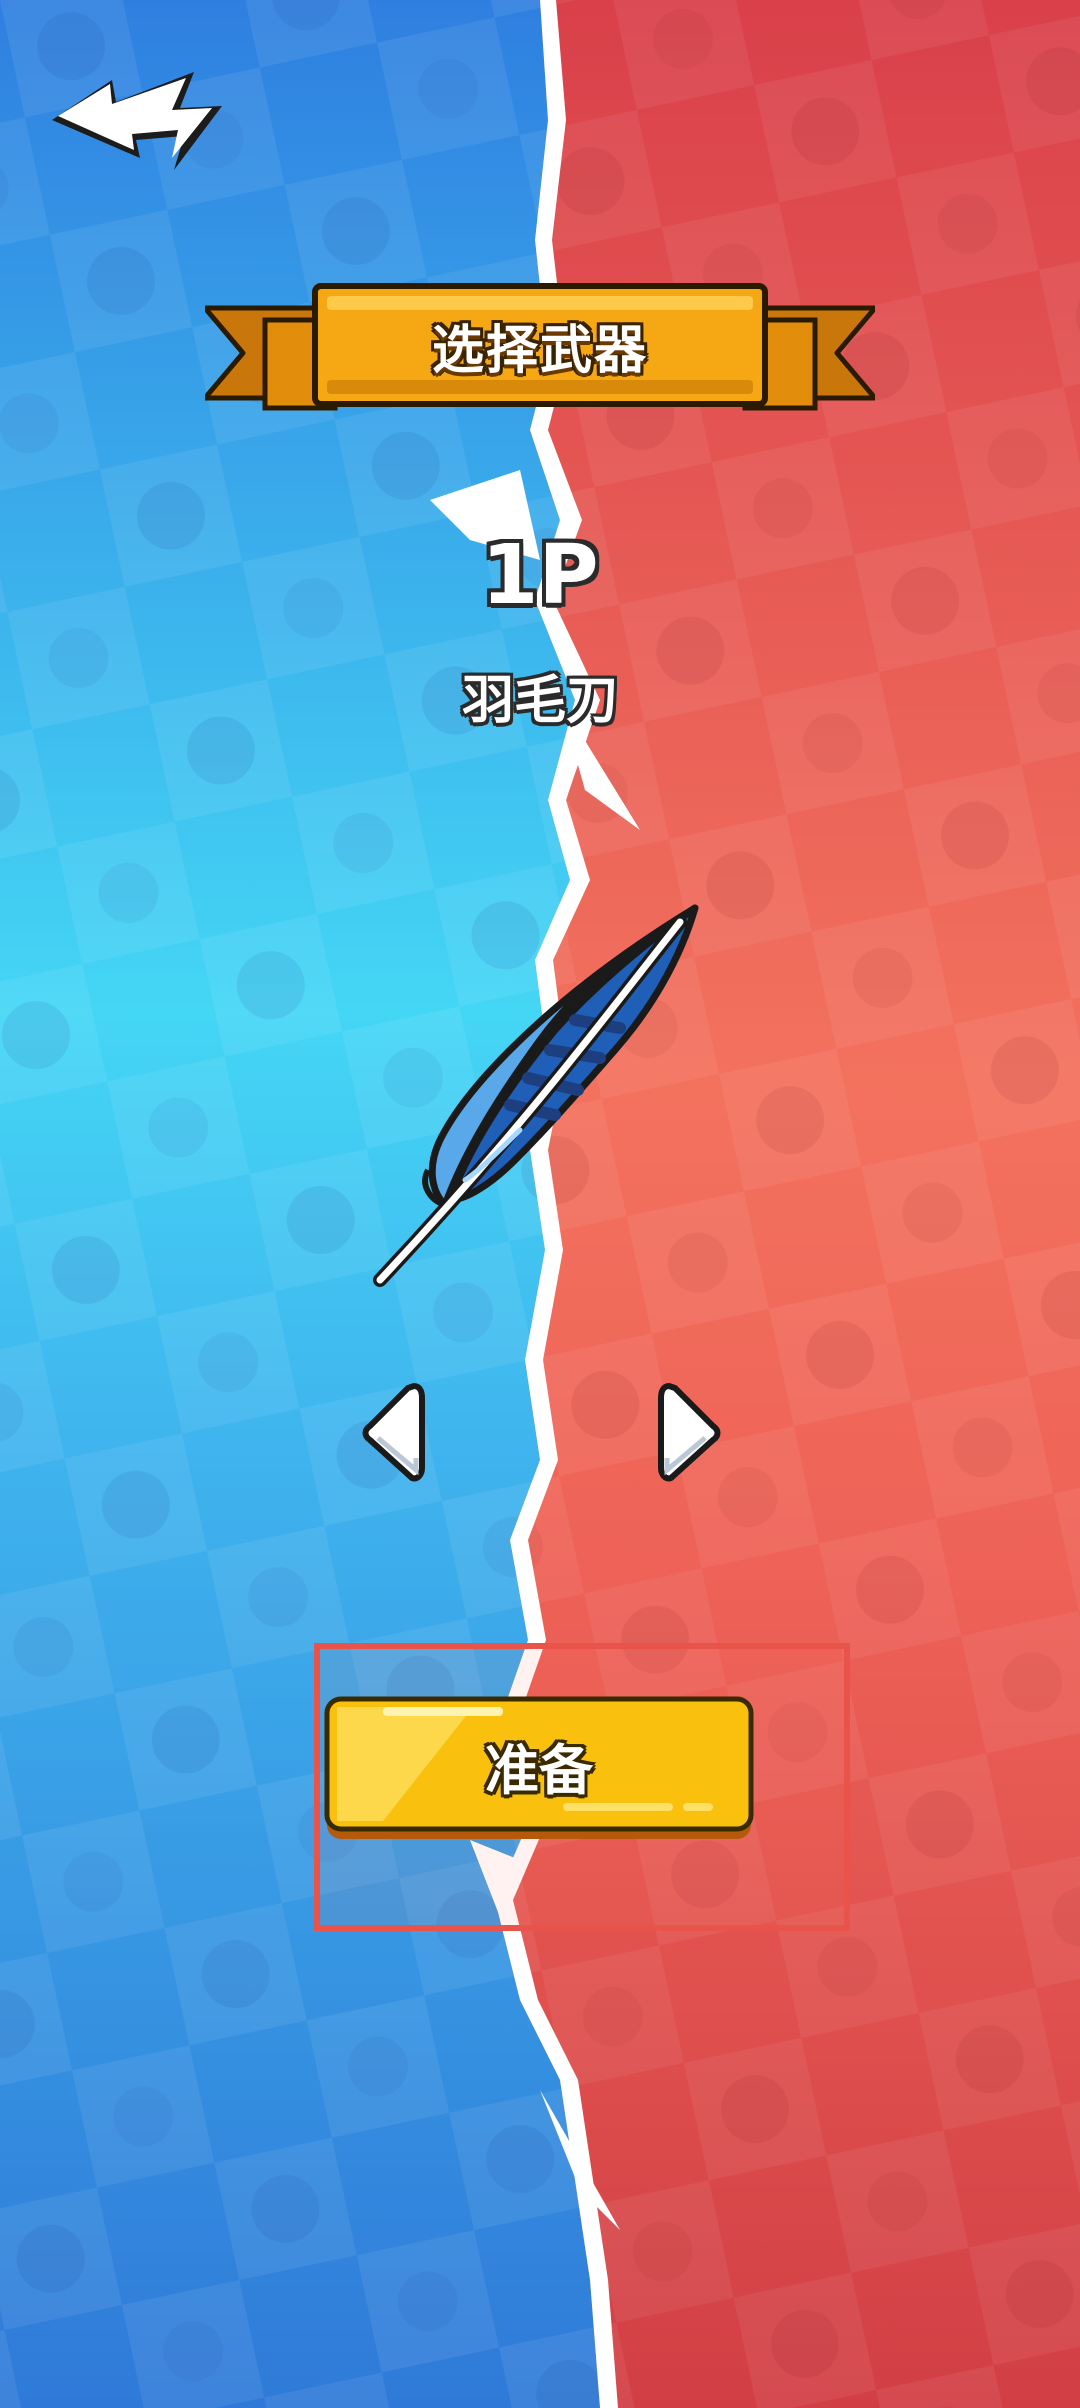 The image size is (1080, 2408). I want to click on back-arrow-icon, so click(137, 121).